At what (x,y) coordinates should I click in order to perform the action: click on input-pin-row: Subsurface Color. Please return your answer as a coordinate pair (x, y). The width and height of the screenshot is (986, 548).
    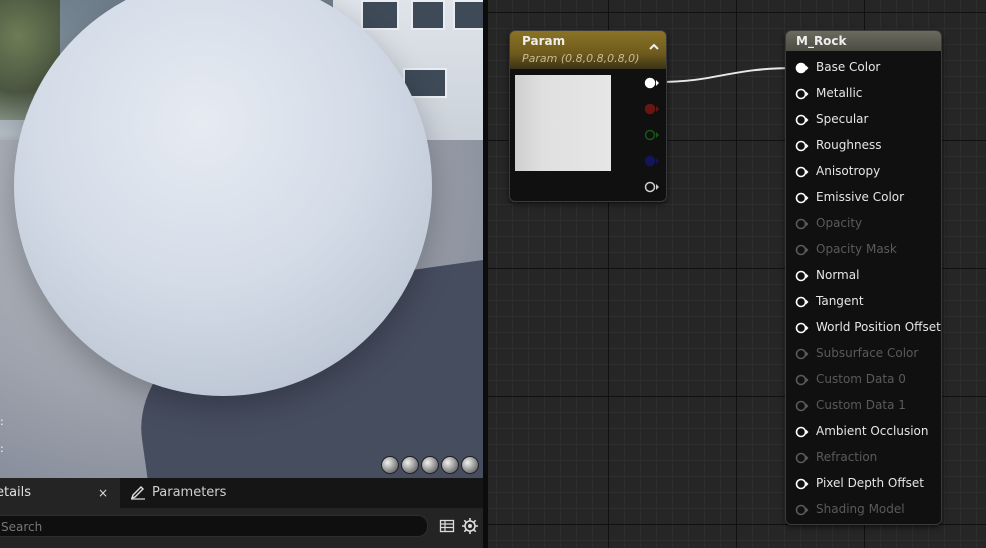
    Looking at the image, I should click on (866, 354).